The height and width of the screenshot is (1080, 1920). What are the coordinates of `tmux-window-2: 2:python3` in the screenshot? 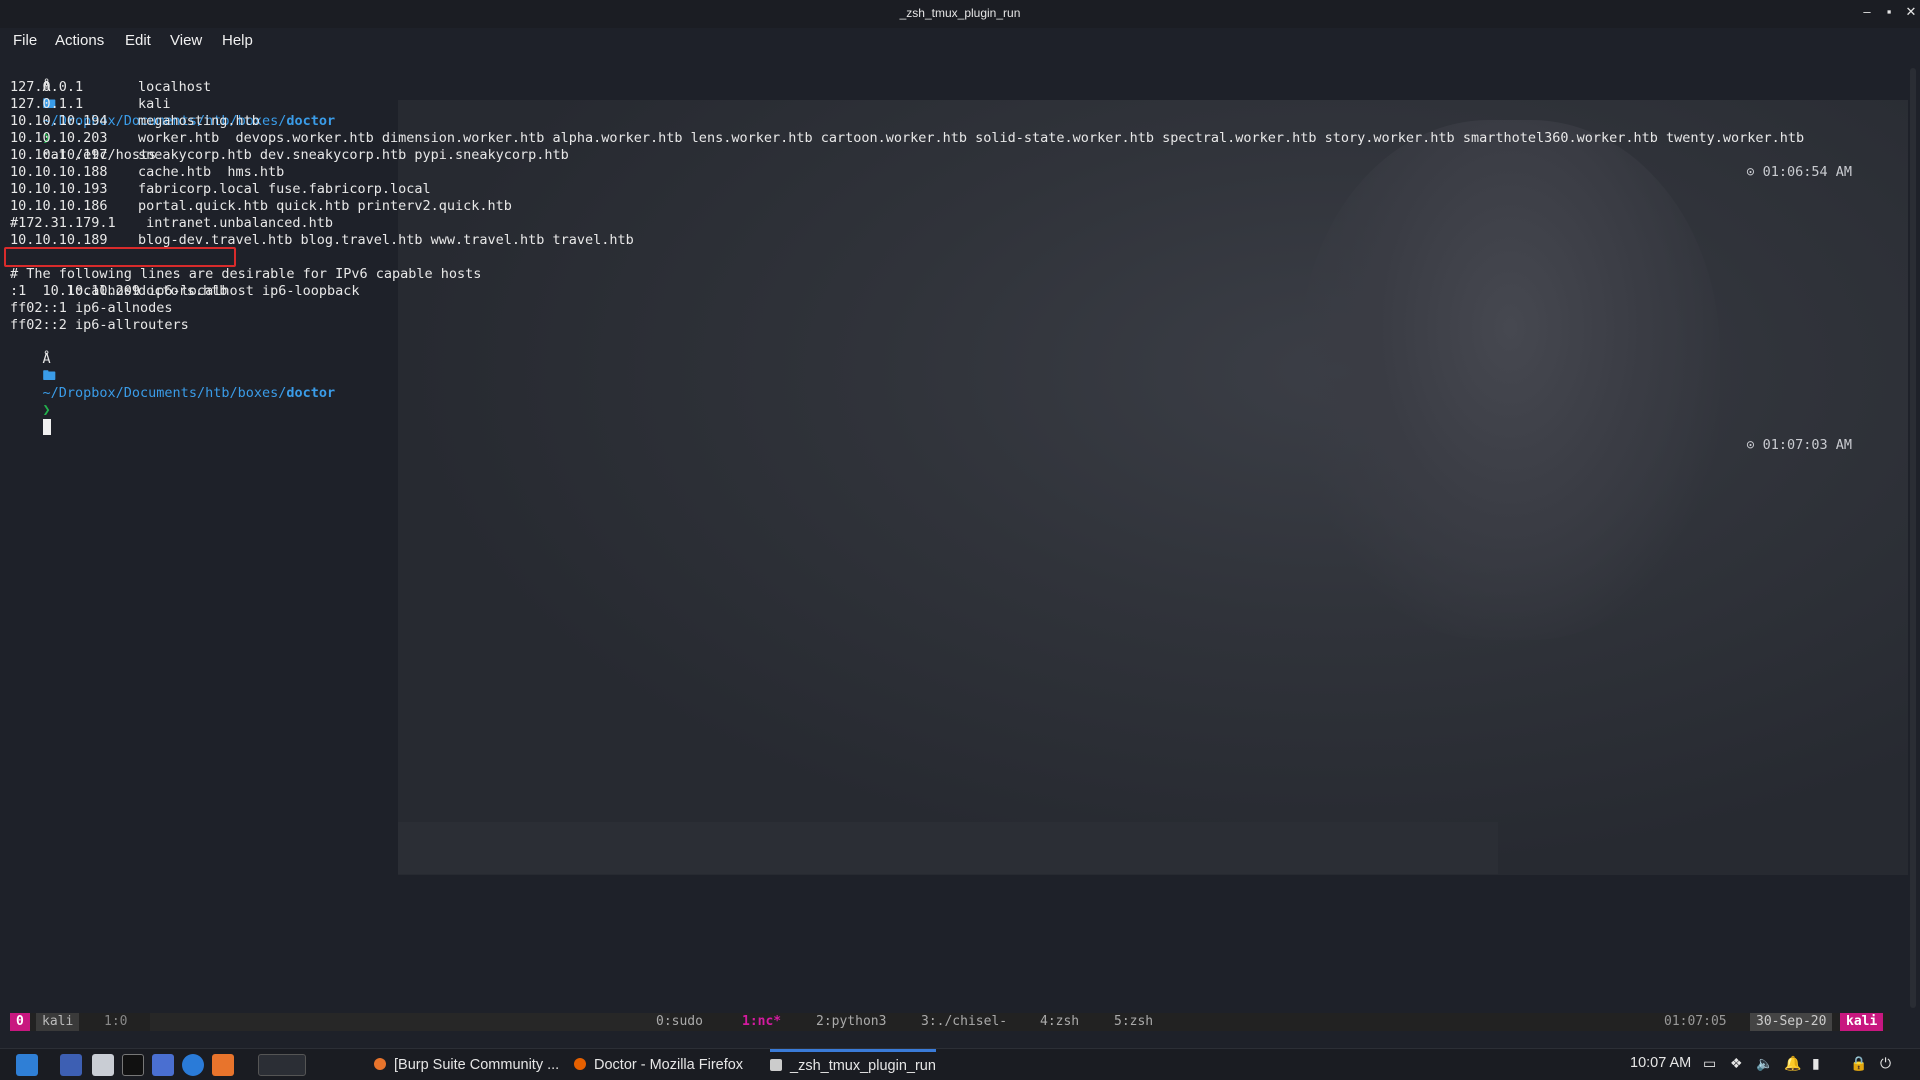 It's located at (851, 1022).